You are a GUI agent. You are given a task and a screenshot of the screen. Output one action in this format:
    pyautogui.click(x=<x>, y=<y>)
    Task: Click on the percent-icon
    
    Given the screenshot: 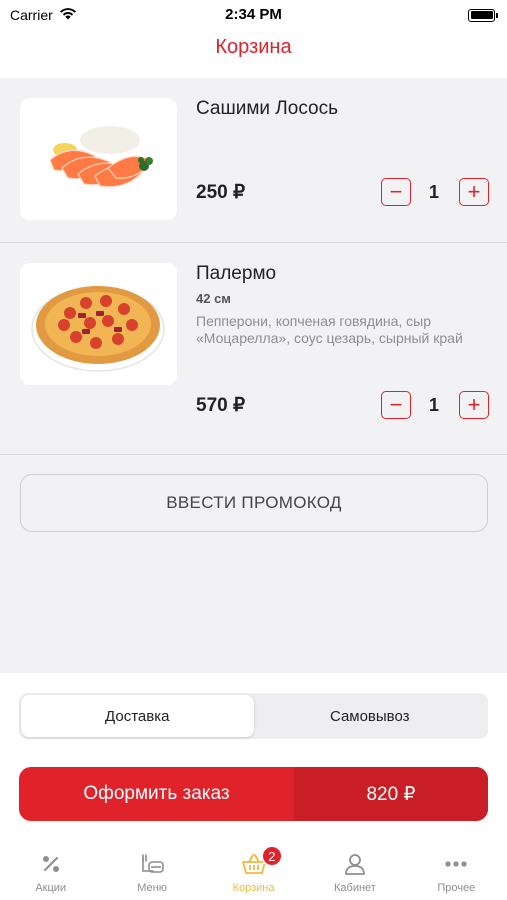 What is the action you would take?
    pyautogui.click(x=51, y=864)
    